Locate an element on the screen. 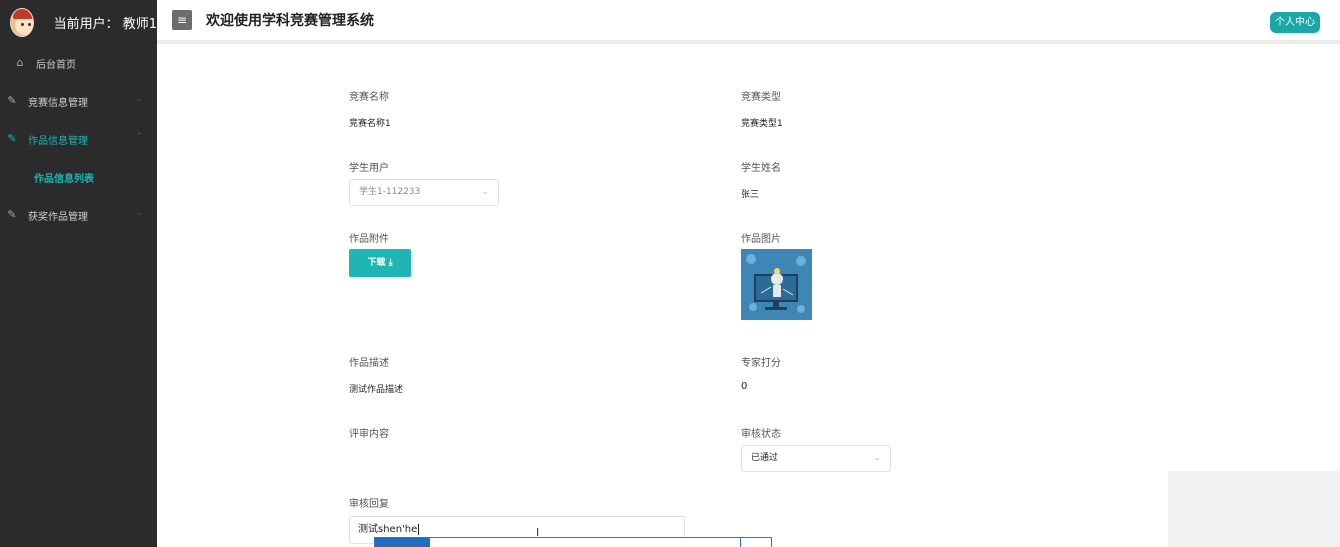 The width and height of the screenshot is (1340, 547). avatar is located at coordinates (22, 22).